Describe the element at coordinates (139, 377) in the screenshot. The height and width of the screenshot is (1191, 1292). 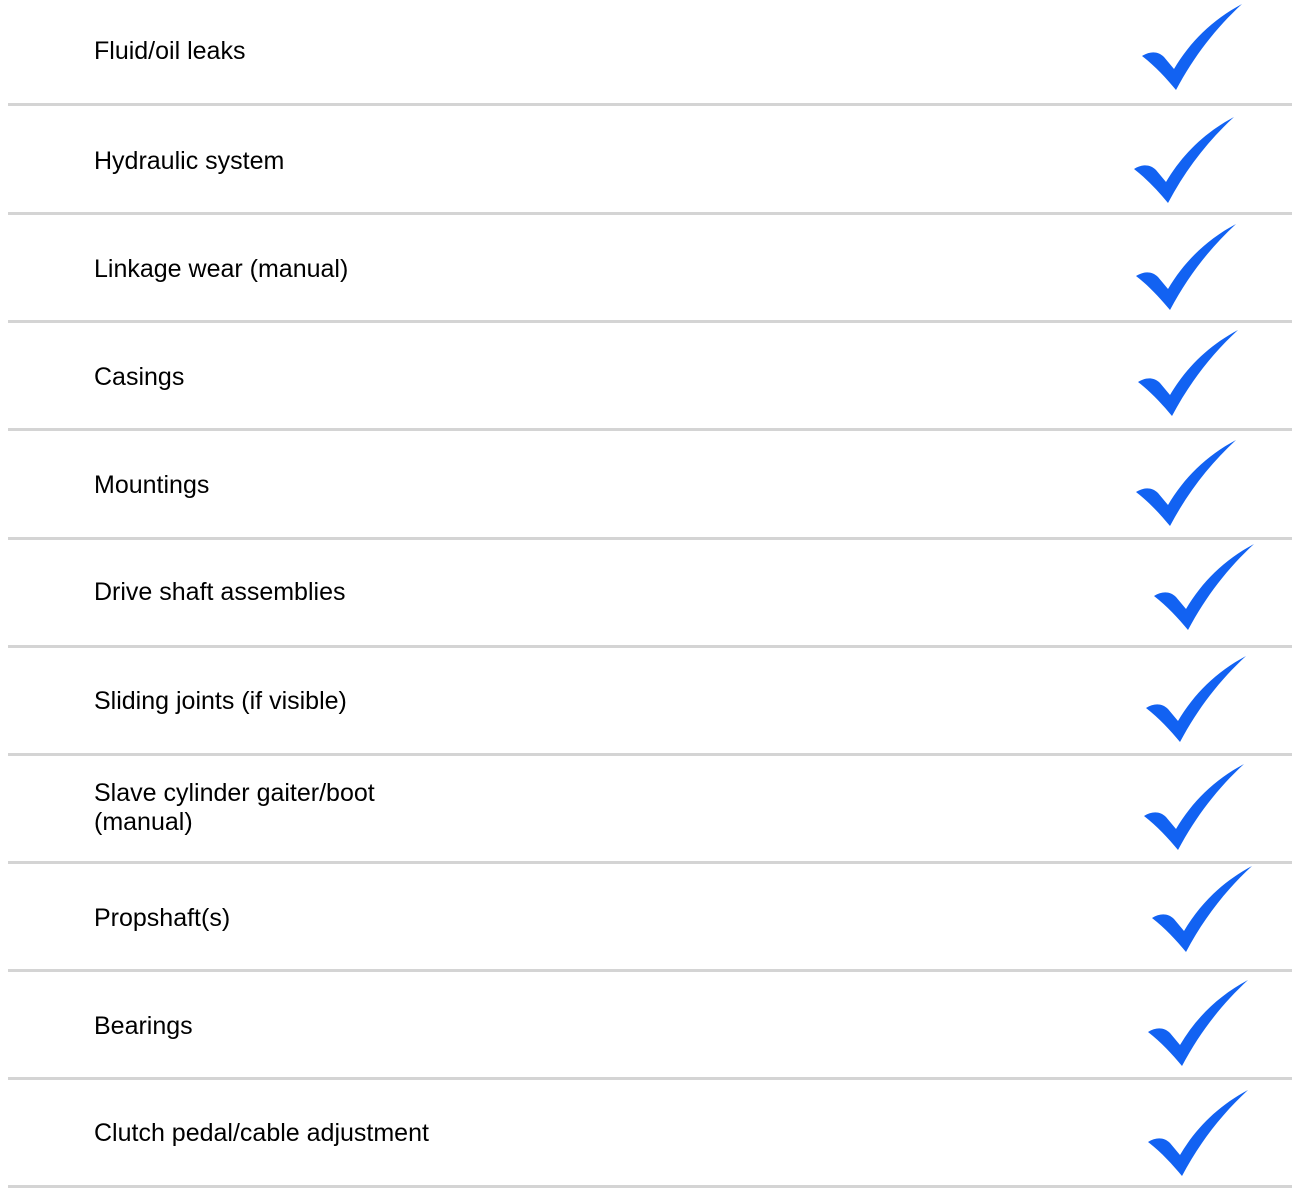
I see `checklist-item-label: Casings` at that location.